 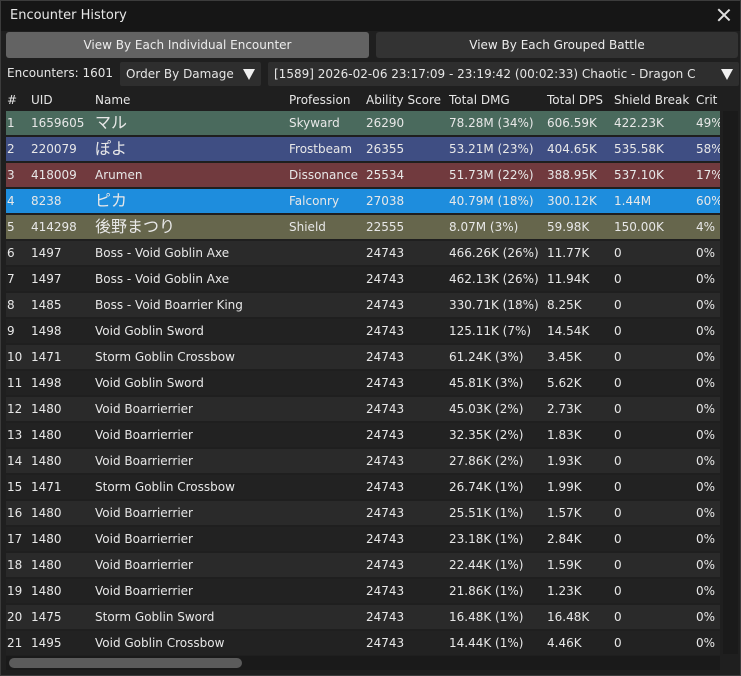 What do you see at coordinates (321, 149) in the screenshot?
I see `cell-profession: Frostbeam` at bounding box center [321, 149].